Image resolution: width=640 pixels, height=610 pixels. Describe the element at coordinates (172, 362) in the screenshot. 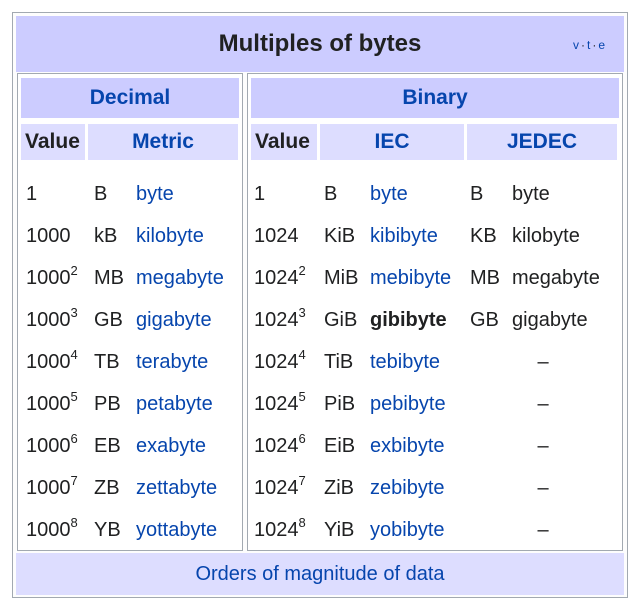

I see `decimal-name-link: terabyte` at that location.